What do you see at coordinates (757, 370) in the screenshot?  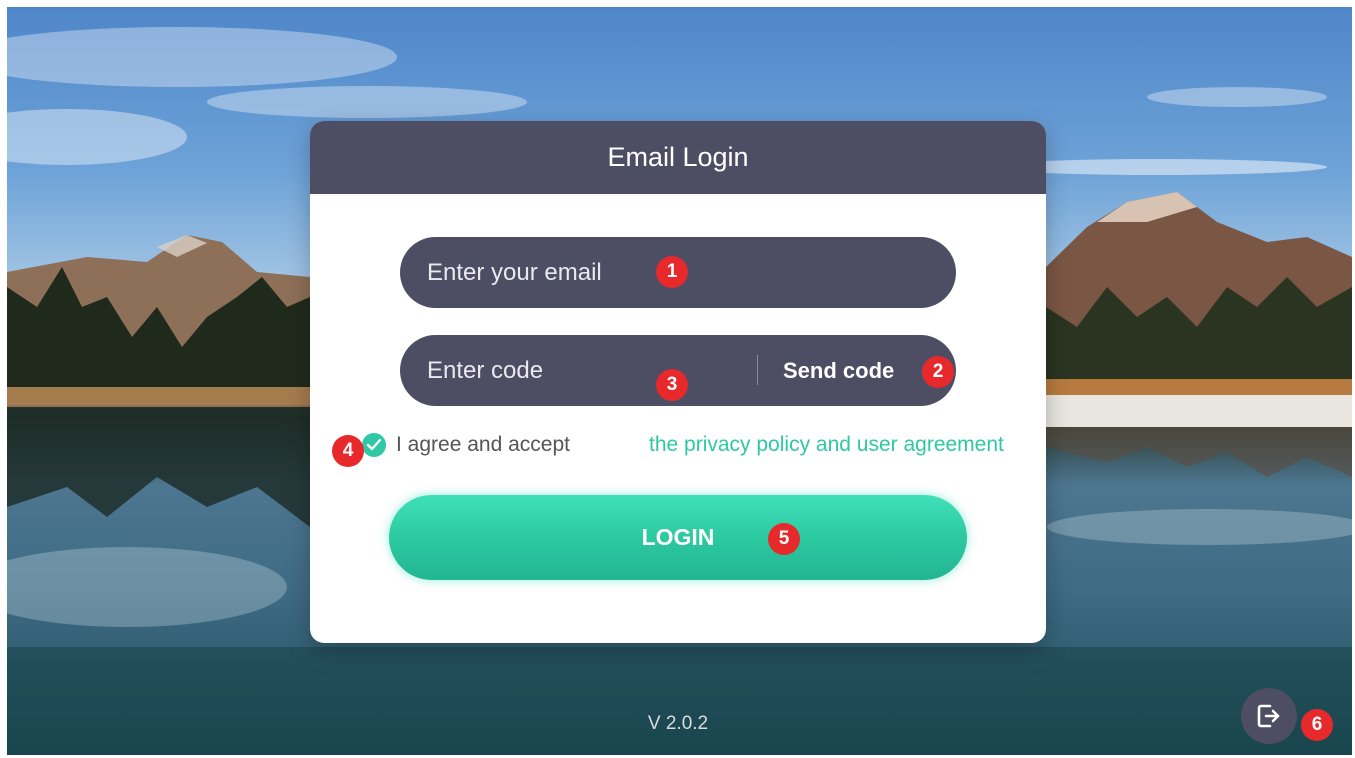 I see `field-divider` at bounding box center [757, 370].